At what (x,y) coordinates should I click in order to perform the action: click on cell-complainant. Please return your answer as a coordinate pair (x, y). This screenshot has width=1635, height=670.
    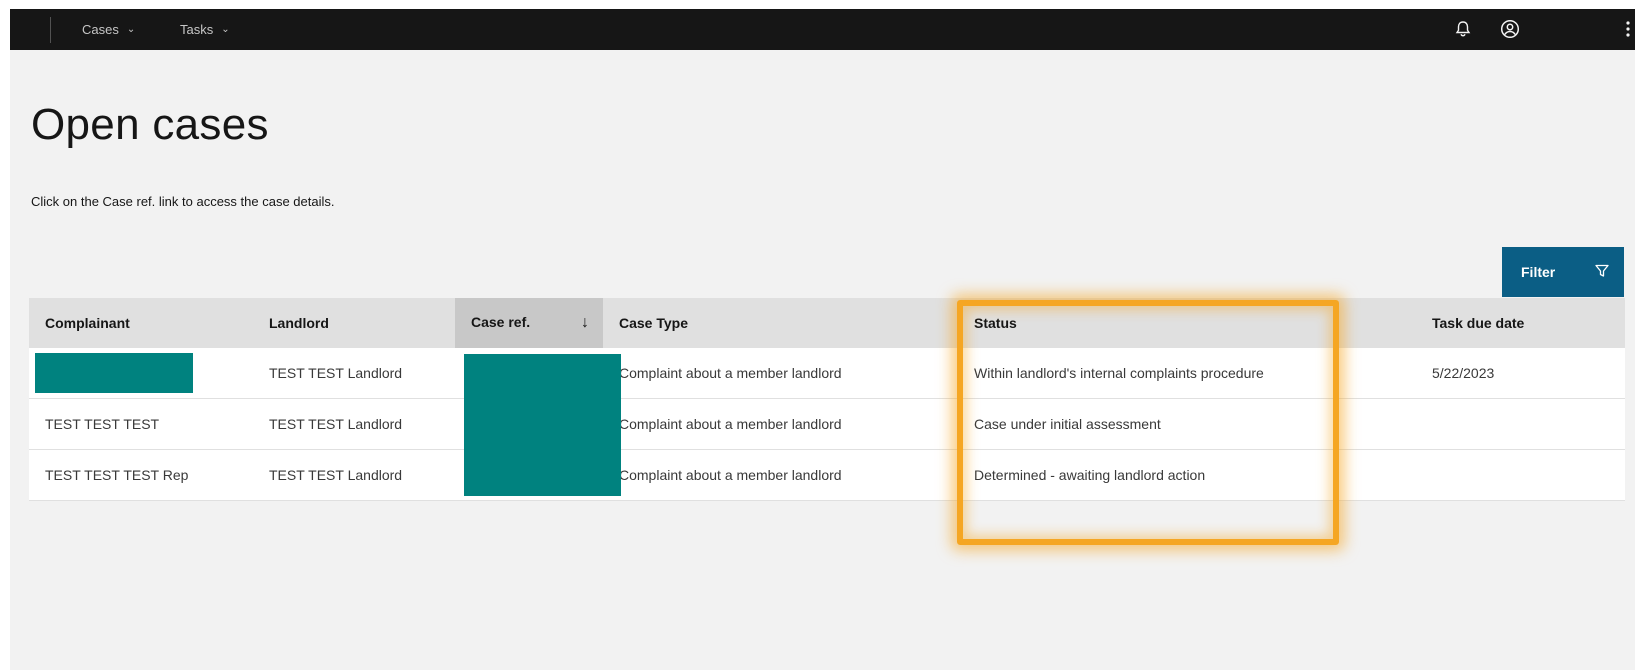
    Looking at the image, I should click on (141, 373).